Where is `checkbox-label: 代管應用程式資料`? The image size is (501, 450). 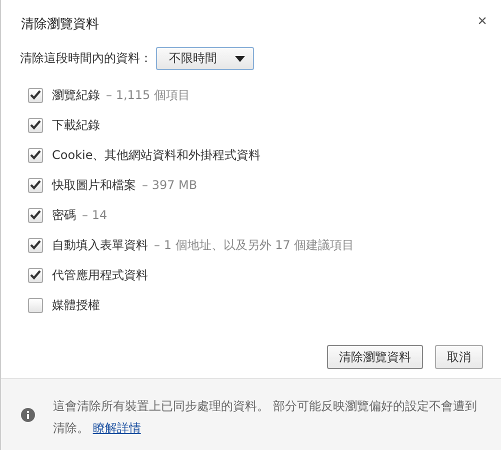
checkbox-label: 代管應用程式資料 is located at coordinates (100, 275).